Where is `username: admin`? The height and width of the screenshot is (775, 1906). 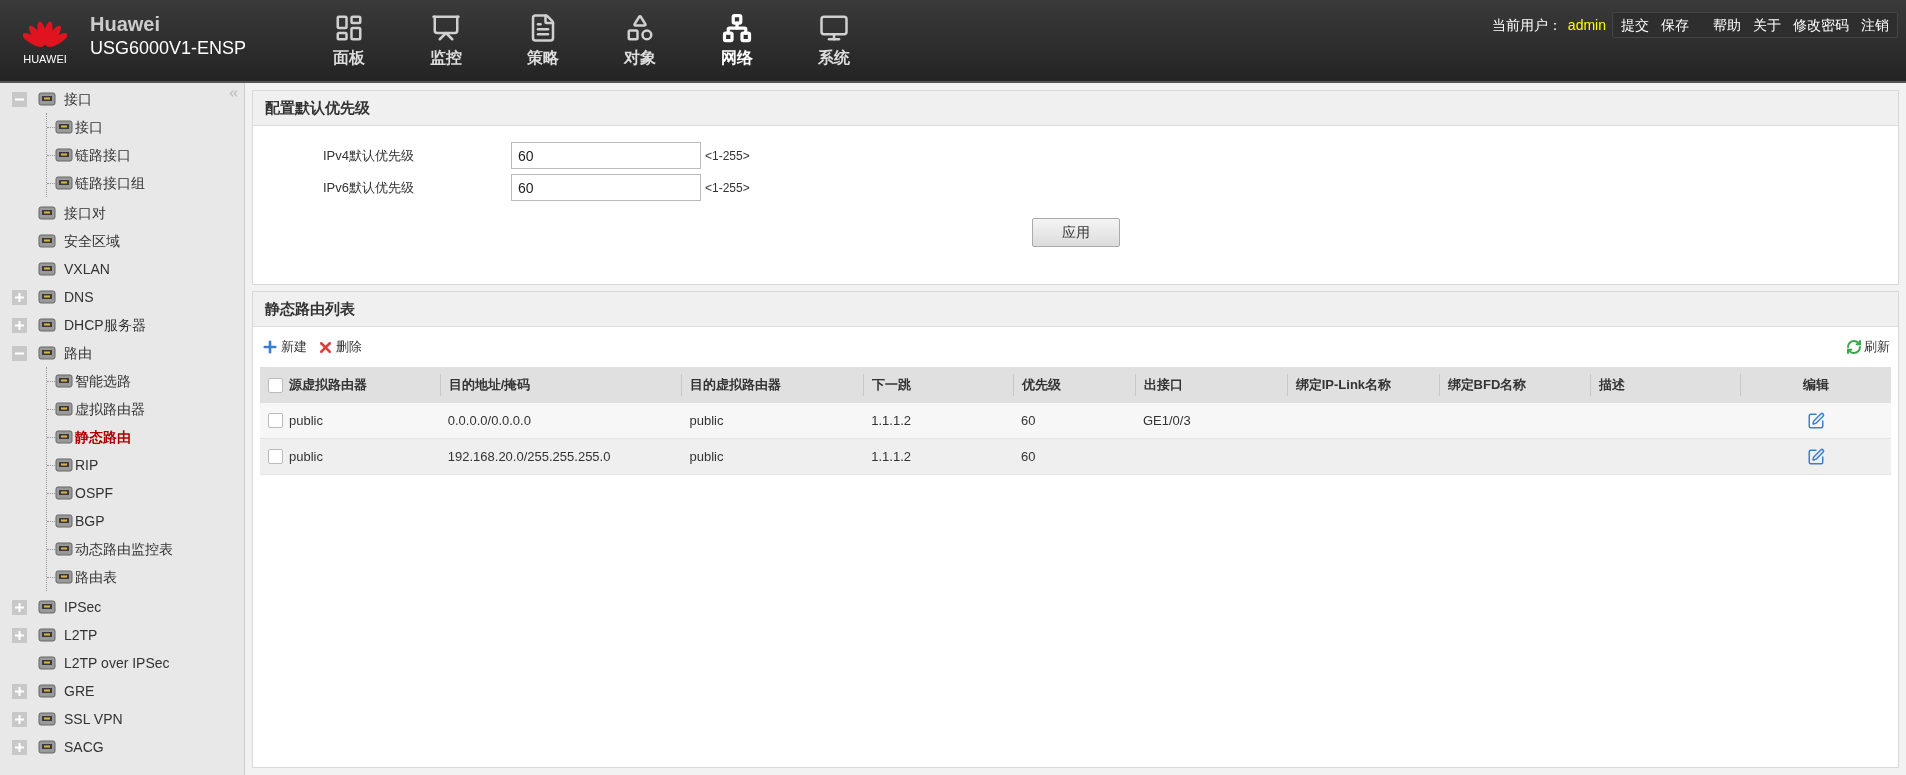 username: admin is located at coordinates (1586, 25).